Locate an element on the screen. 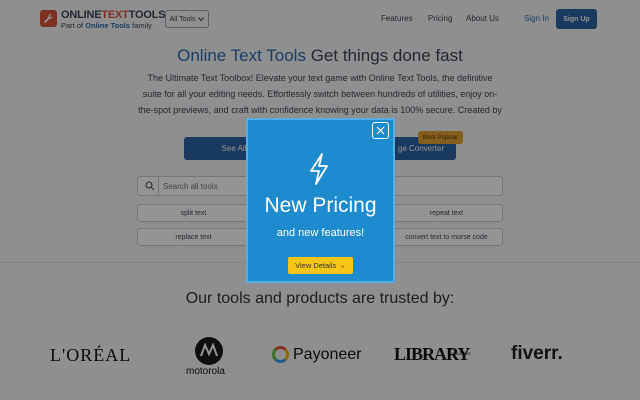 The height and width of the screenshot is (400, 640). modal-title: New Pricing is located at coordinates (320, 205).